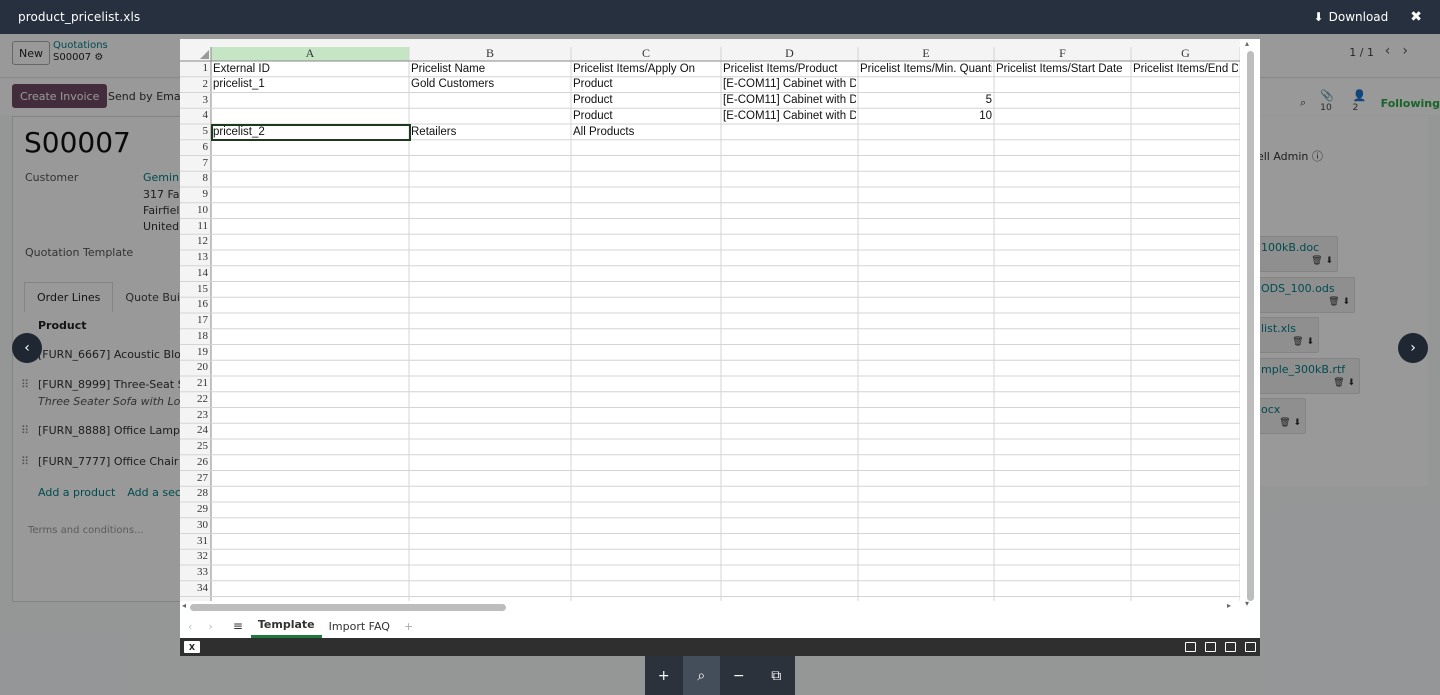  What do you see at coordinates (195, 525) in the screenshot?
I see `row-header: 30` at bounding box center [195, 525].